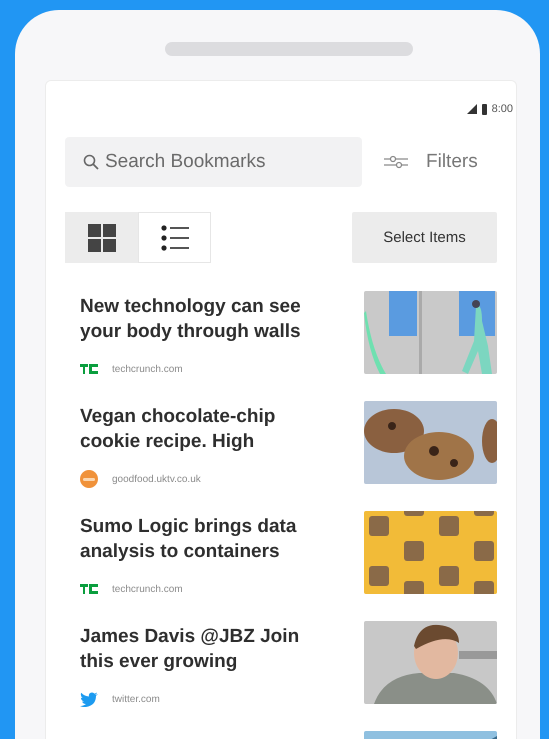 This screenshot has width=549, height=739. I want to click on search-field: Search Bookmarks, so click(213, 162).